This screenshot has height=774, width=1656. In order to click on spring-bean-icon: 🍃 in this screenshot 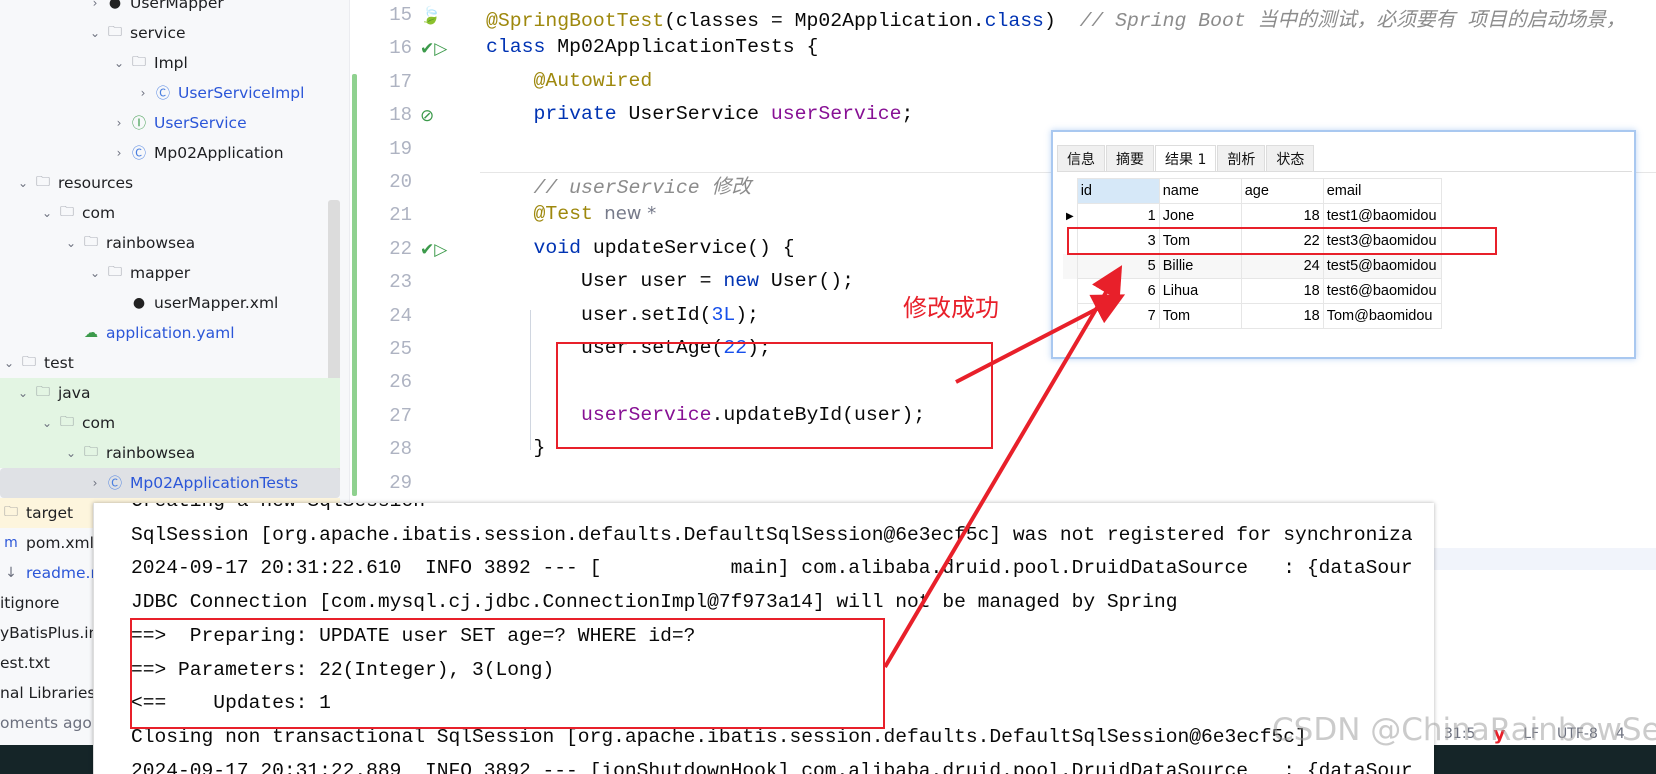, I will do `click(430, 16)`.